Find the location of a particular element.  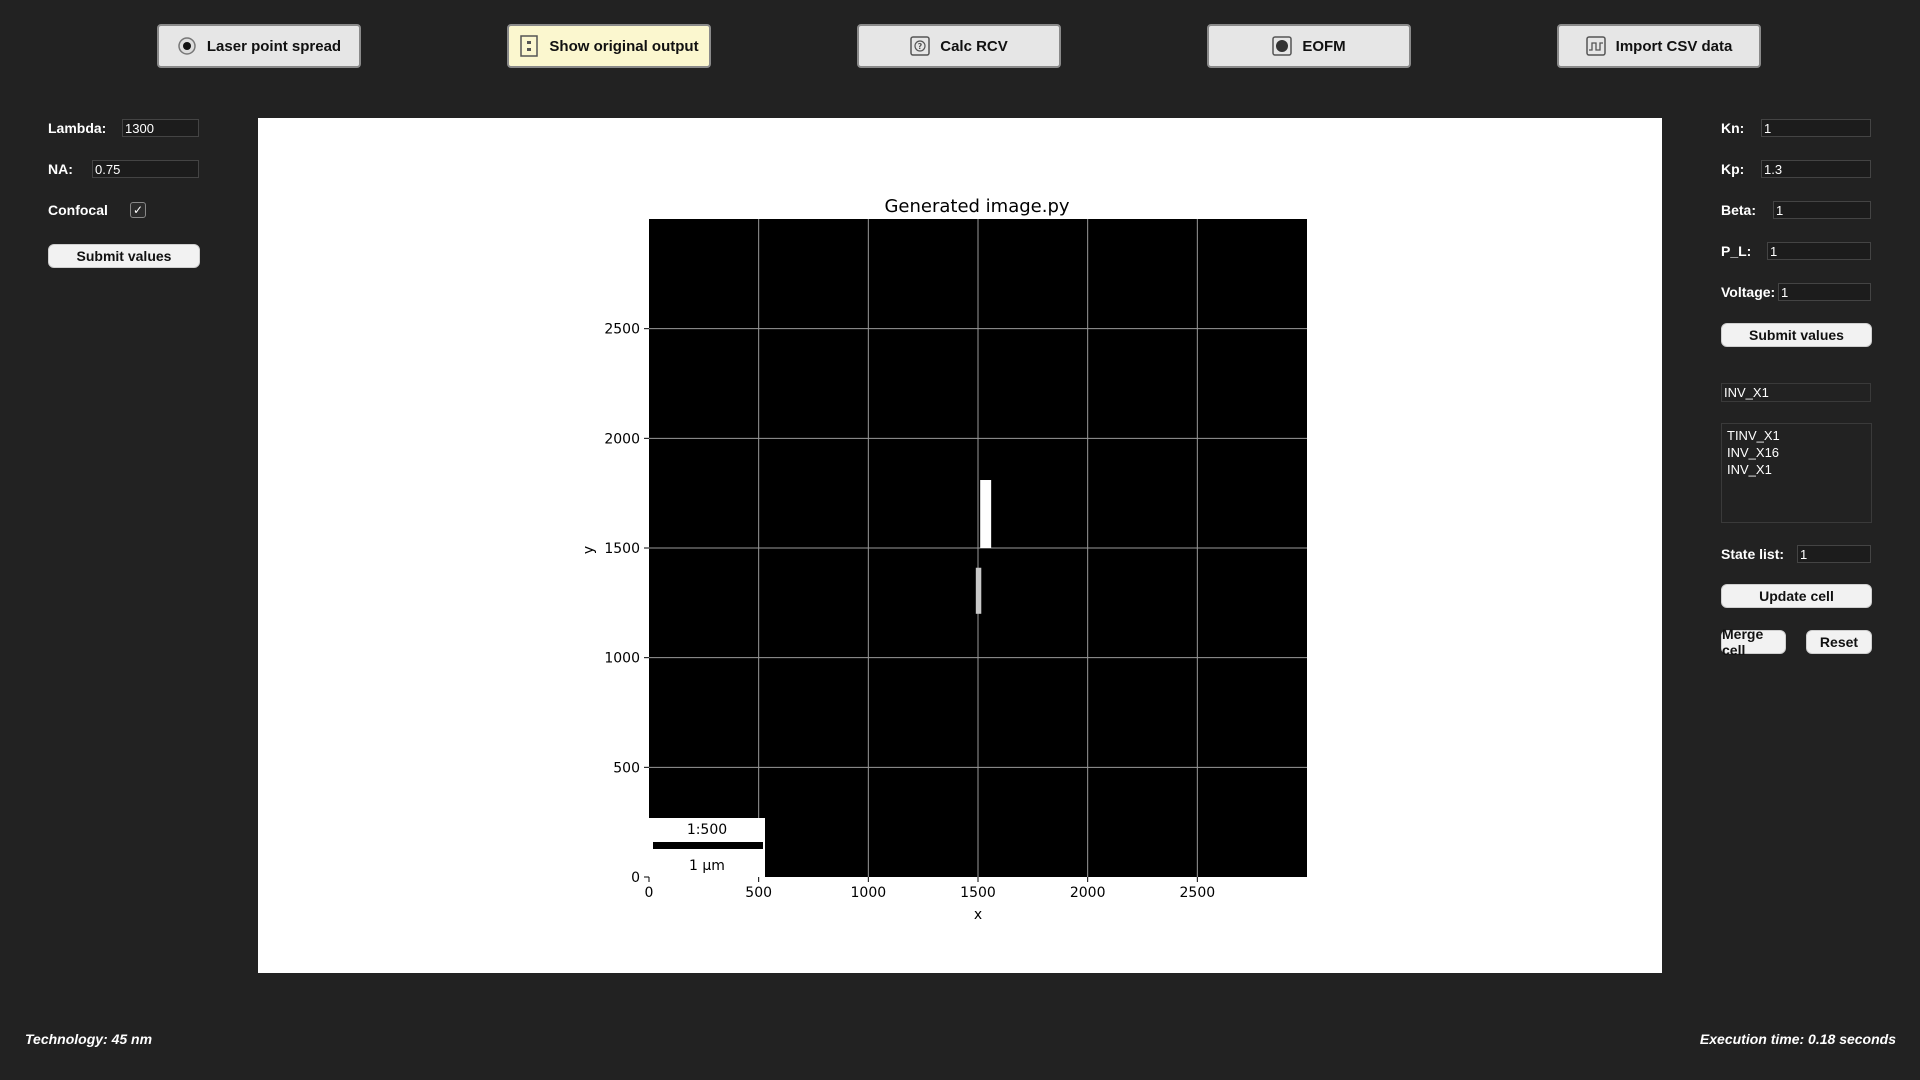

pl-label: P_L: is located at coordinates (1736, 251).